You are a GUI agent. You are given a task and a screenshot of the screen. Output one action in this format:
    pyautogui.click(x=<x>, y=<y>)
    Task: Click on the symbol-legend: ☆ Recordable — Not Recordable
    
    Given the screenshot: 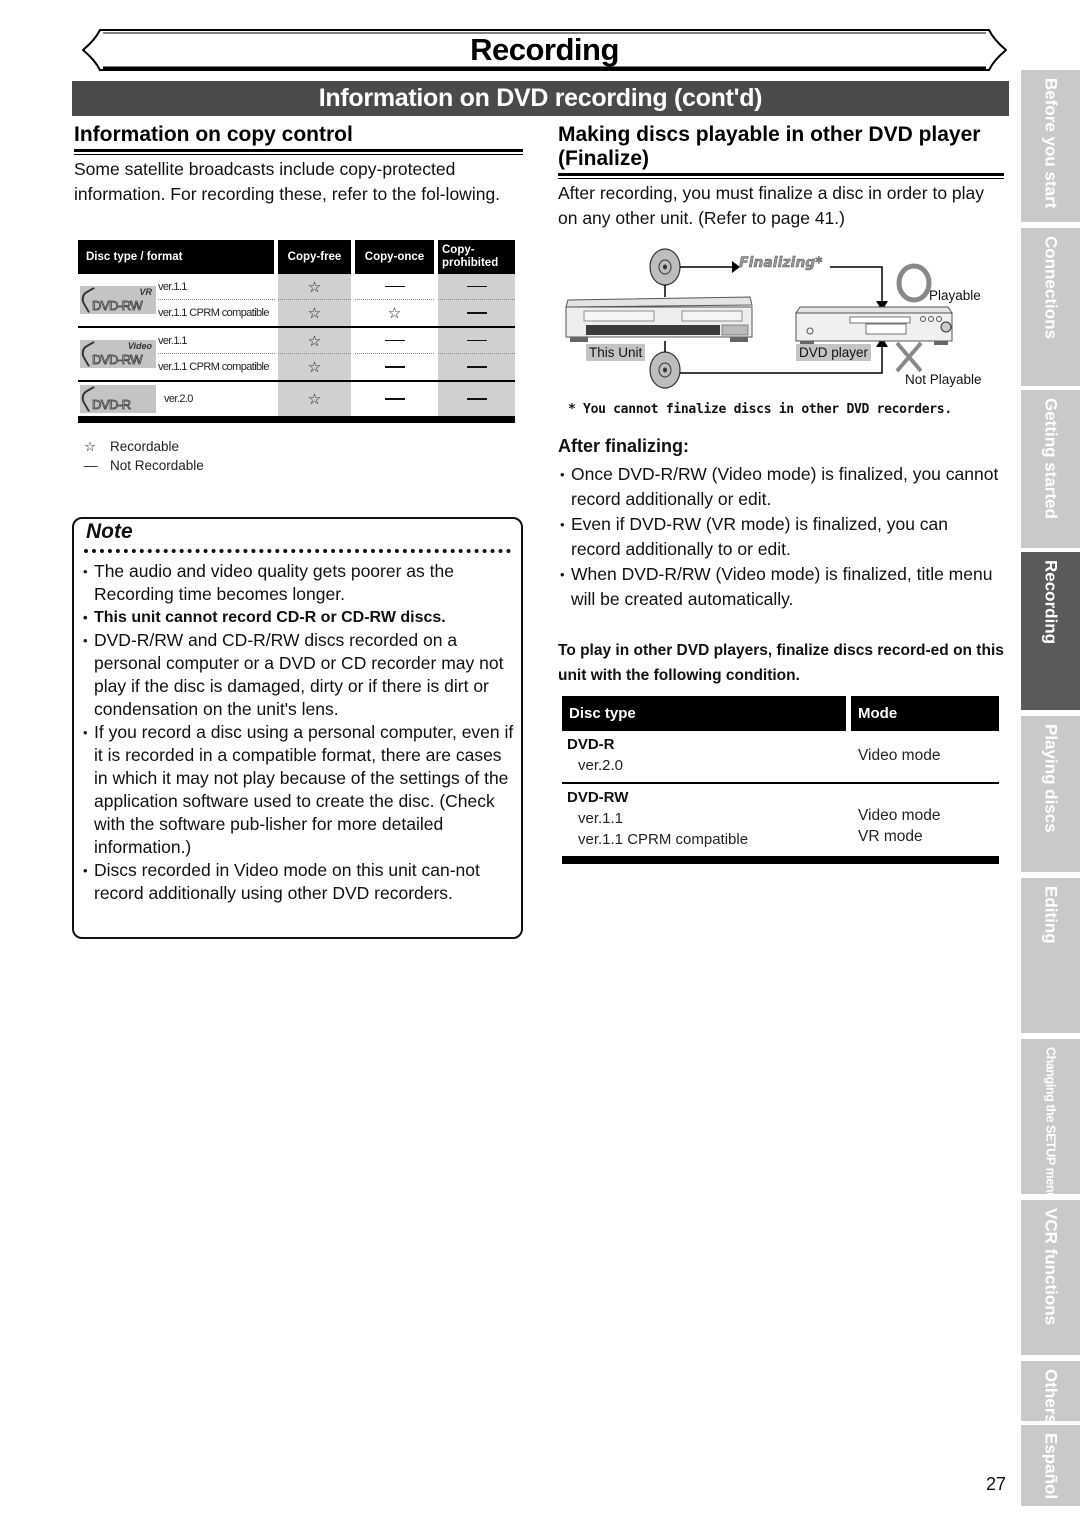 What is the action you would take?
    pyautogui.click(x=144, y=456)
    